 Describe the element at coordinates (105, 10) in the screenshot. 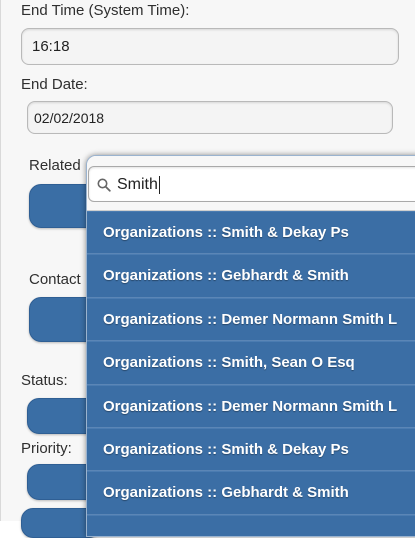

I see `end-time-label: End Time (System Time):` at that location.